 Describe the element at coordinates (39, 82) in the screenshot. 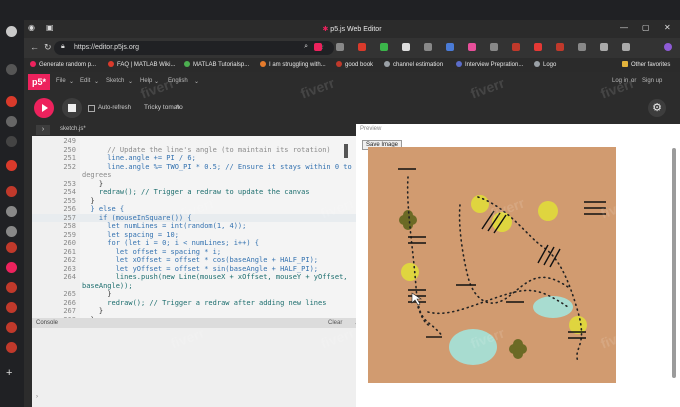

I see `p5-logo: p5*` at that location.